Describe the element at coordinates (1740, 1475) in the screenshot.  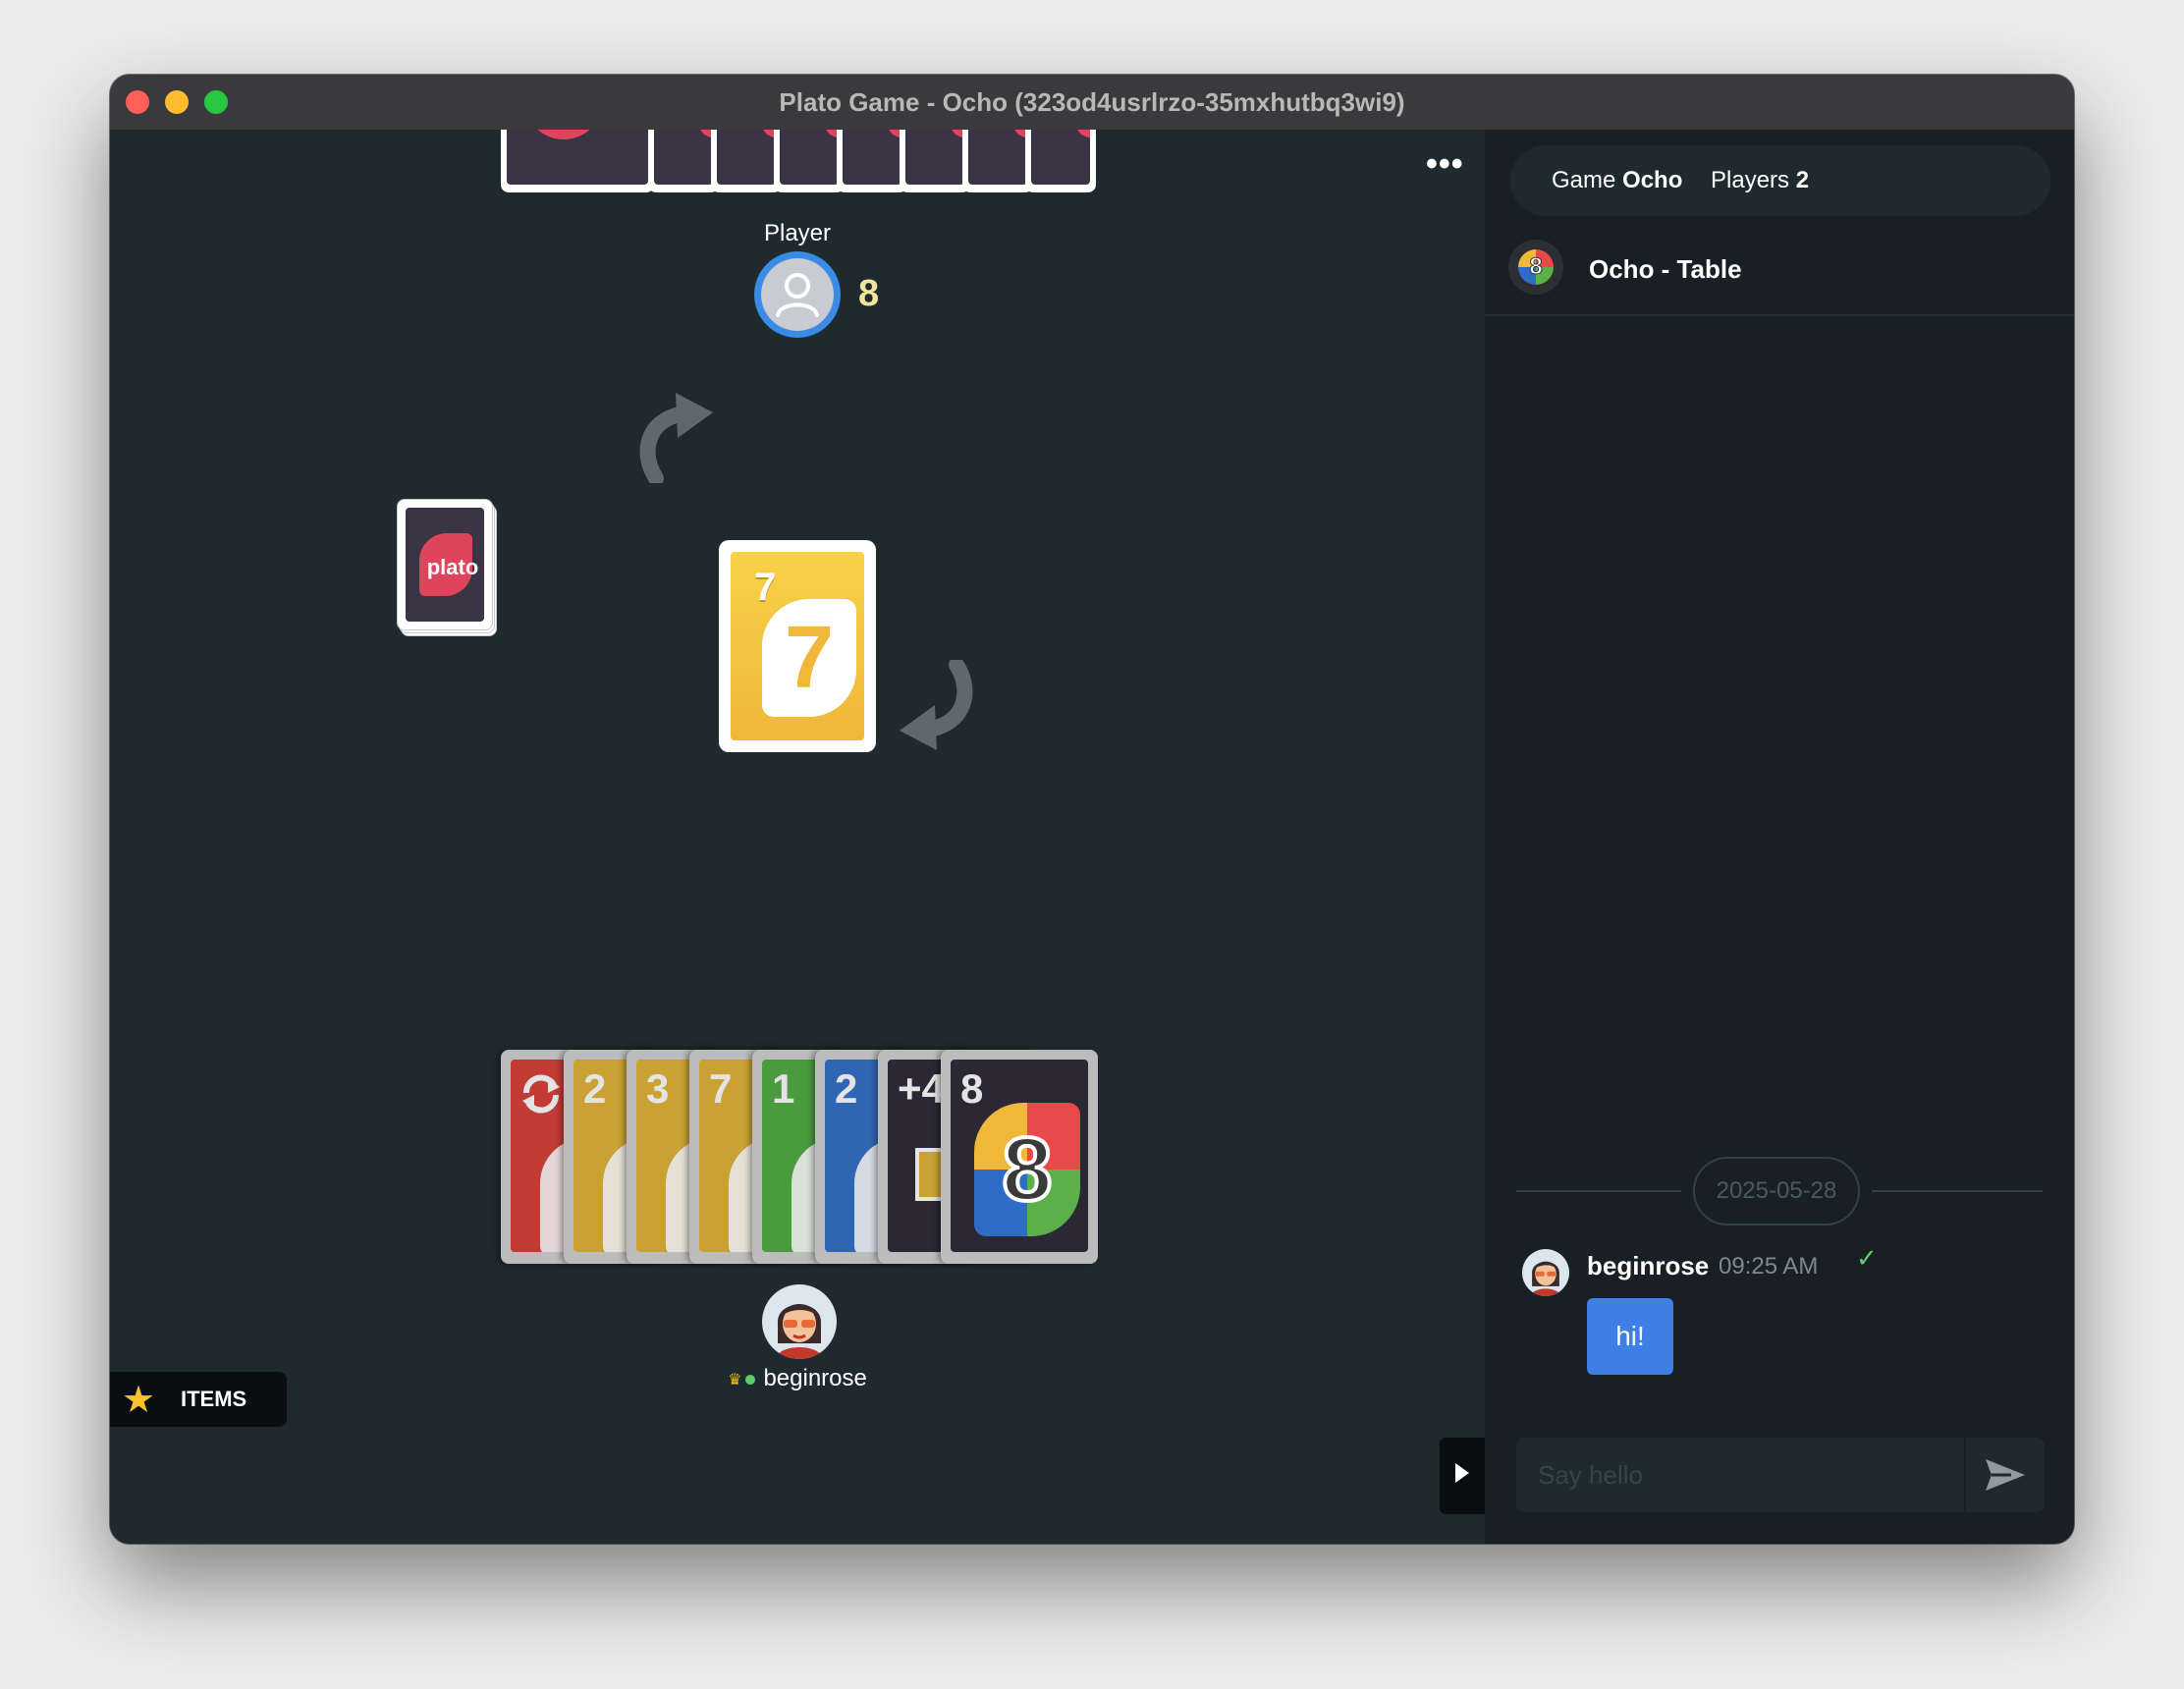
I see `chat-message-input` at that location.